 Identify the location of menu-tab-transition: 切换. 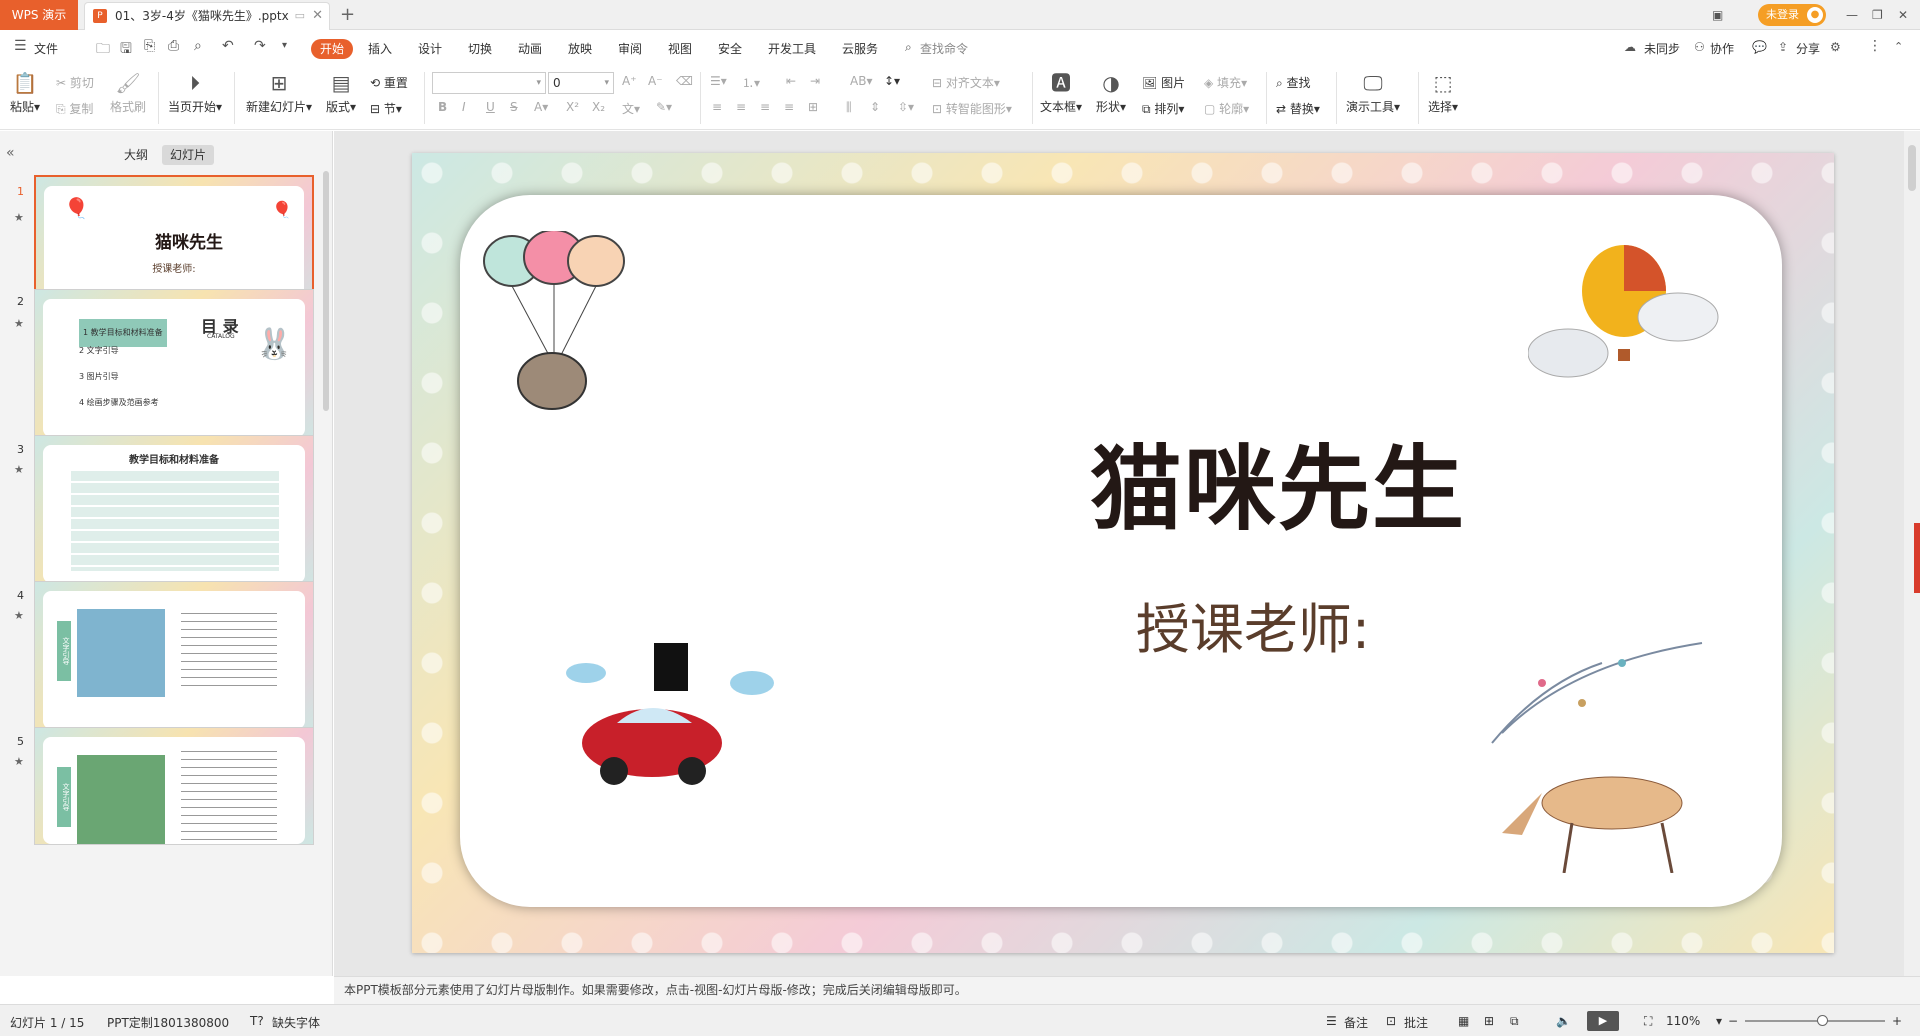
(480, 48).